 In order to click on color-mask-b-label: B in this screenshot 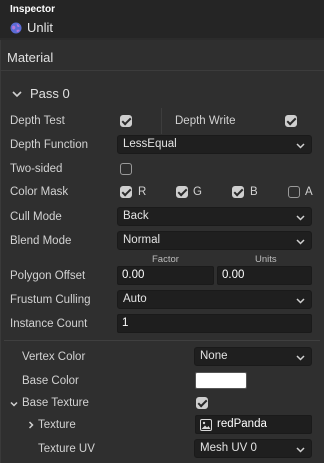, I will do `click(254, 192)`.